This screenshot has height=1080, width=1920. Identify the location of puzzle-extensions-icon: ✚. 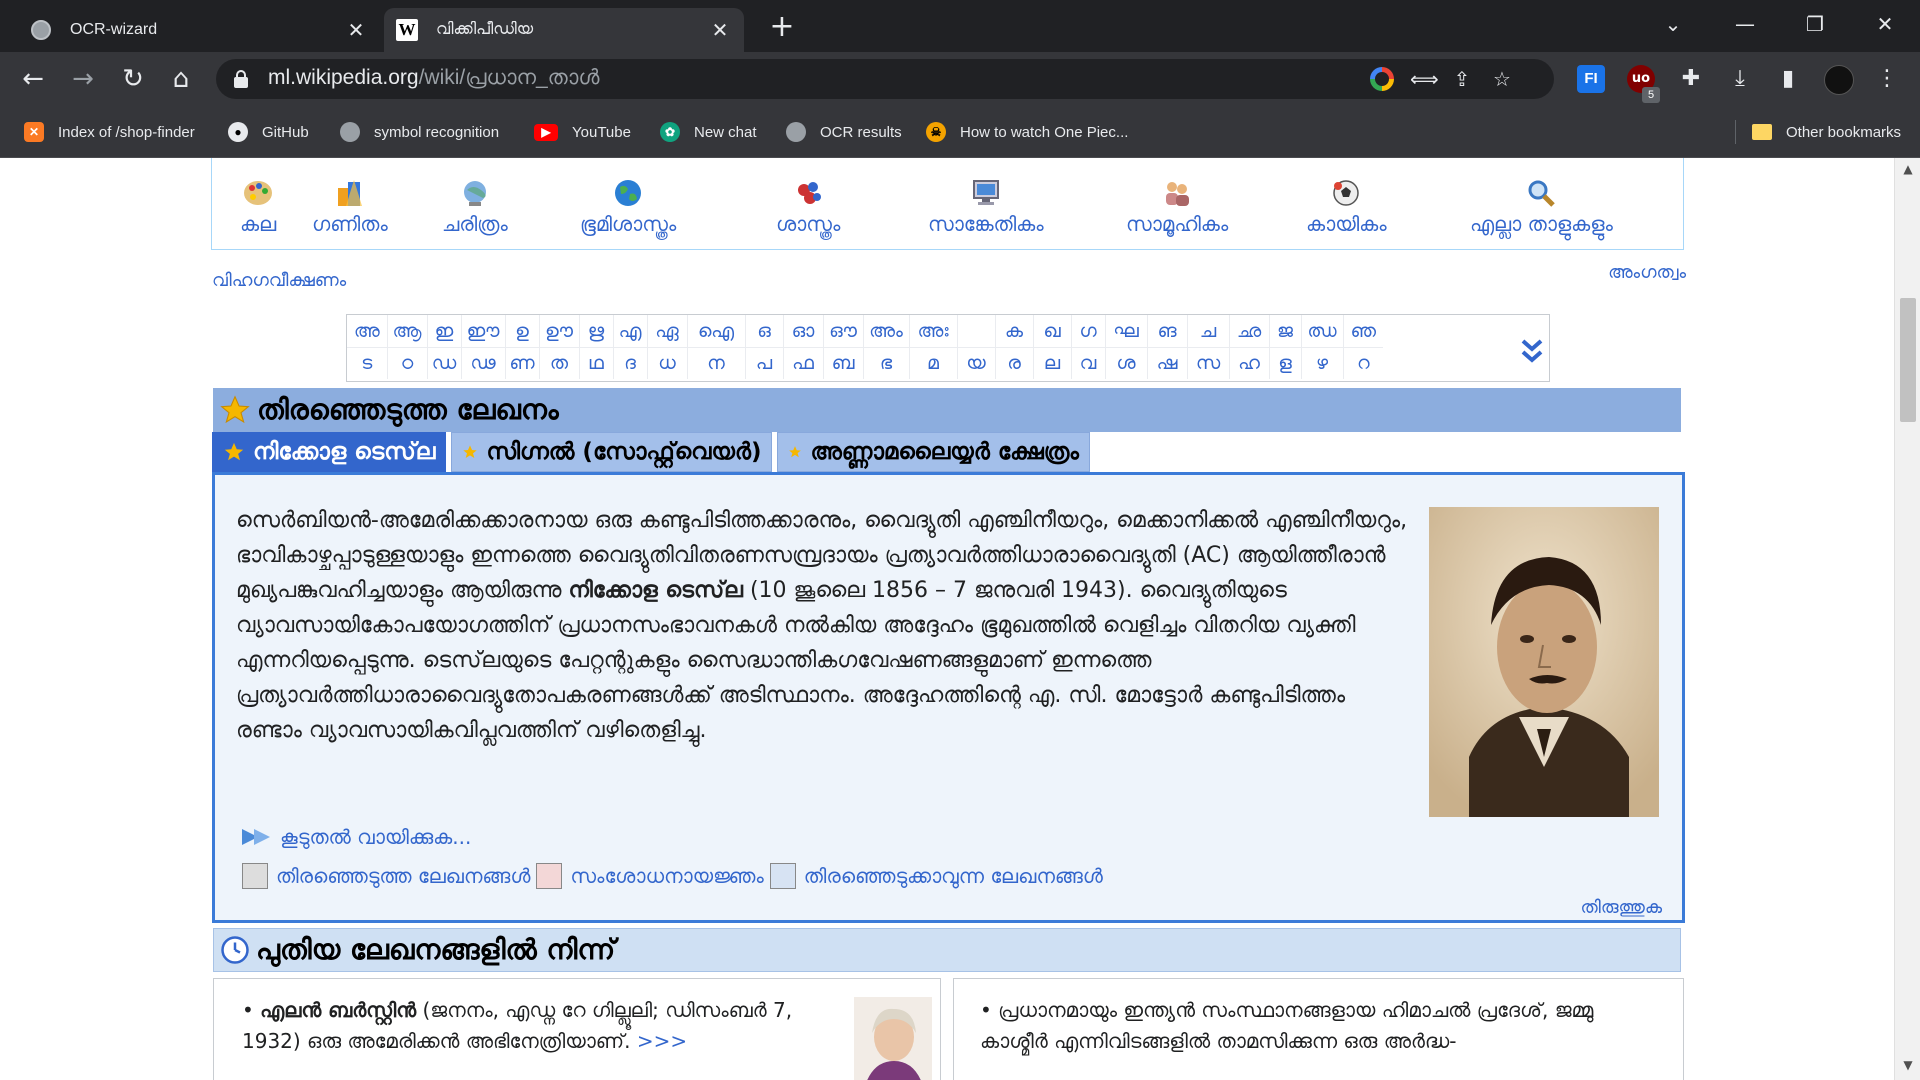
(1691, 79).